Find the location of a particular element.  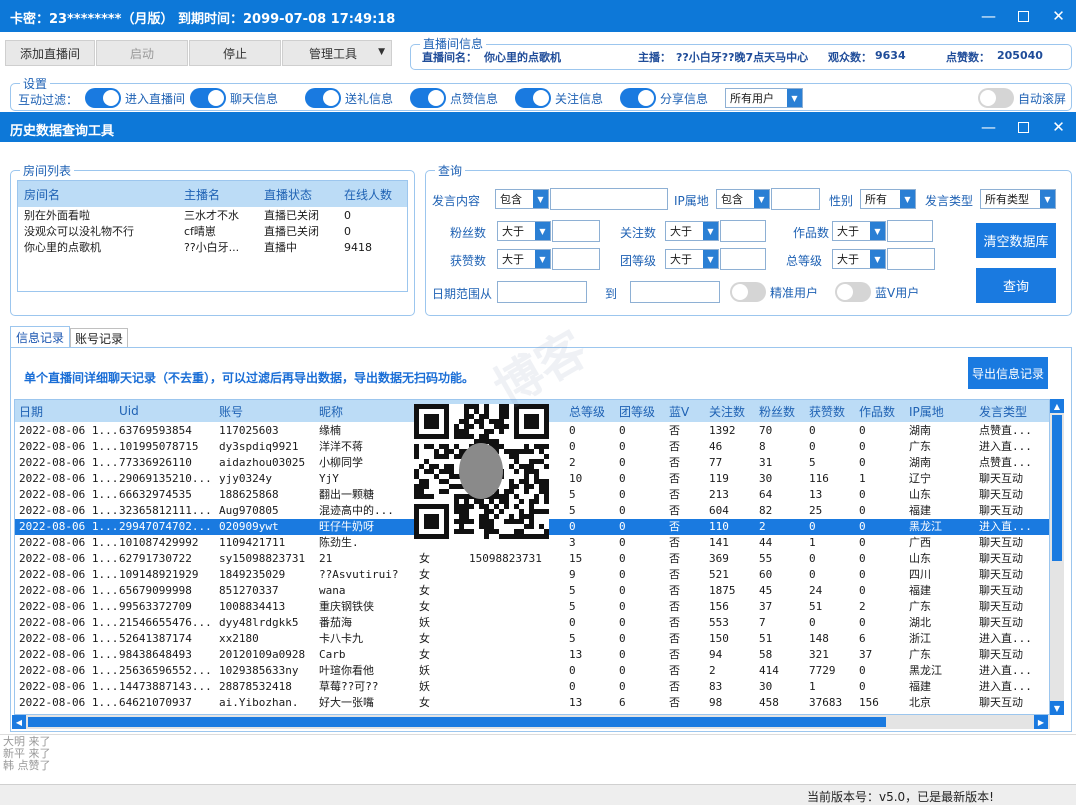

table-cell: 15 is located at coordinates (576, 558).